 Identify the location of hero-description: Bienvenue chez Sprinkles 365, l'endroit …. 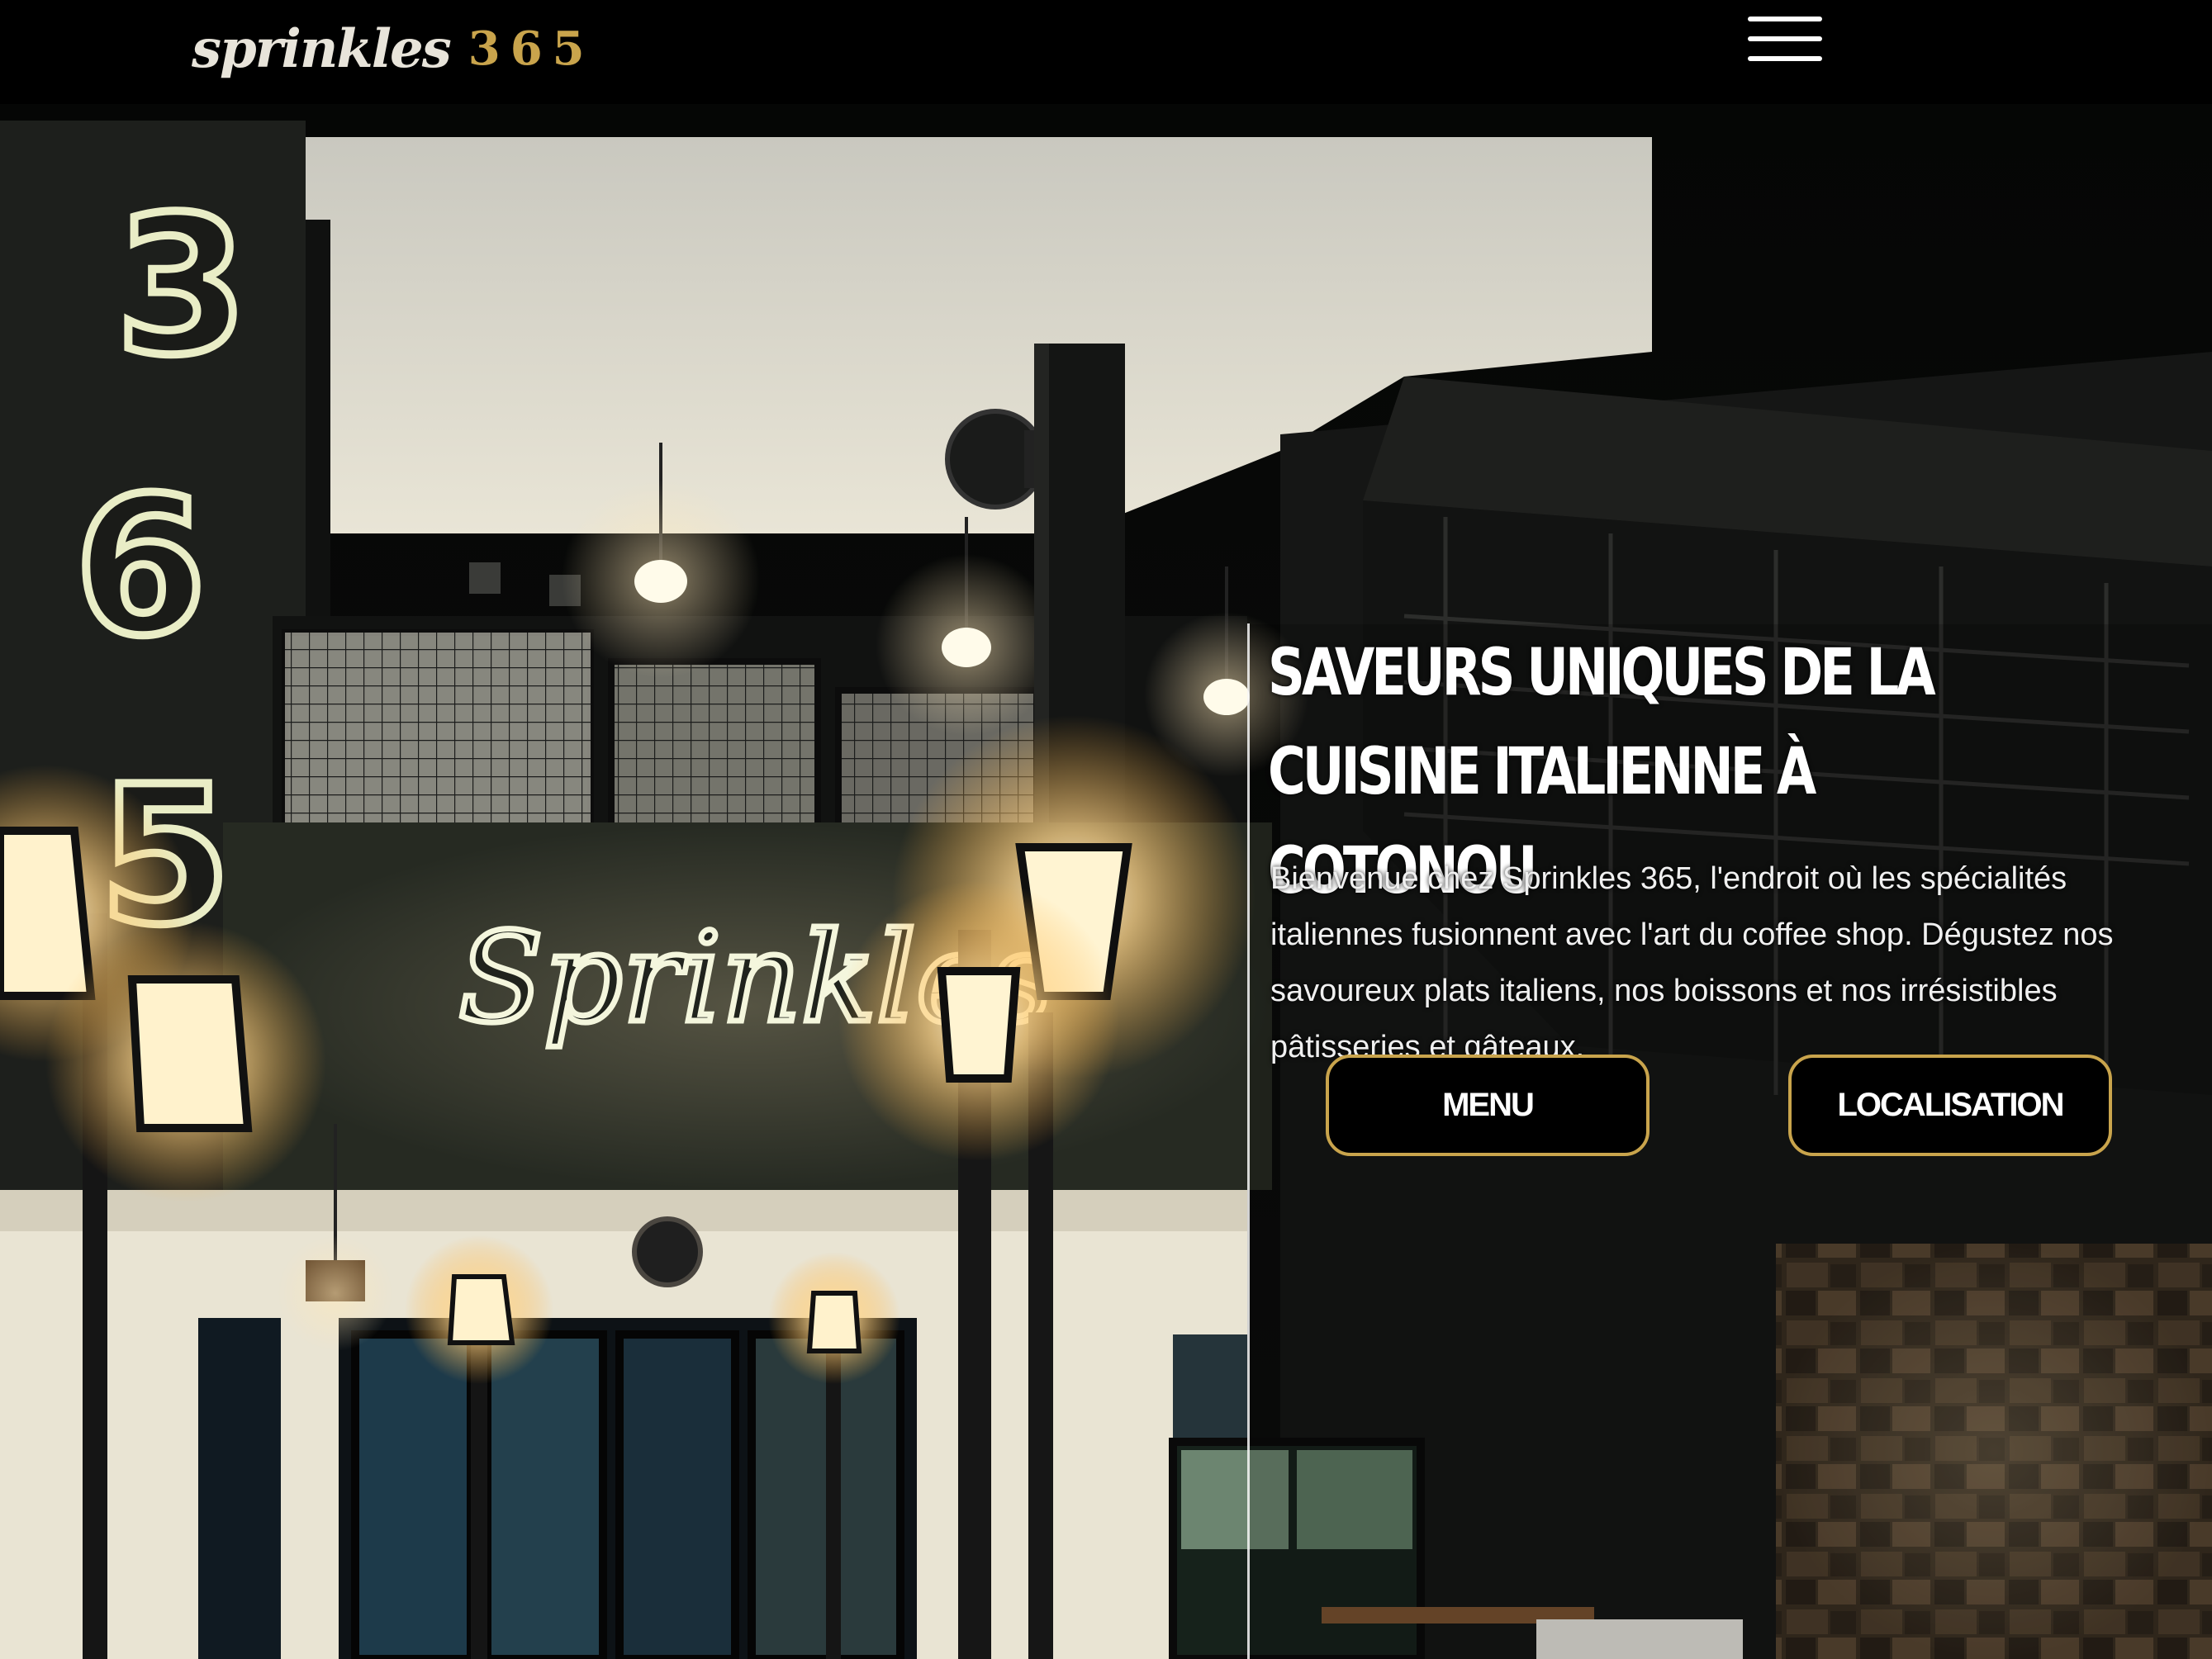
(1692, 962).